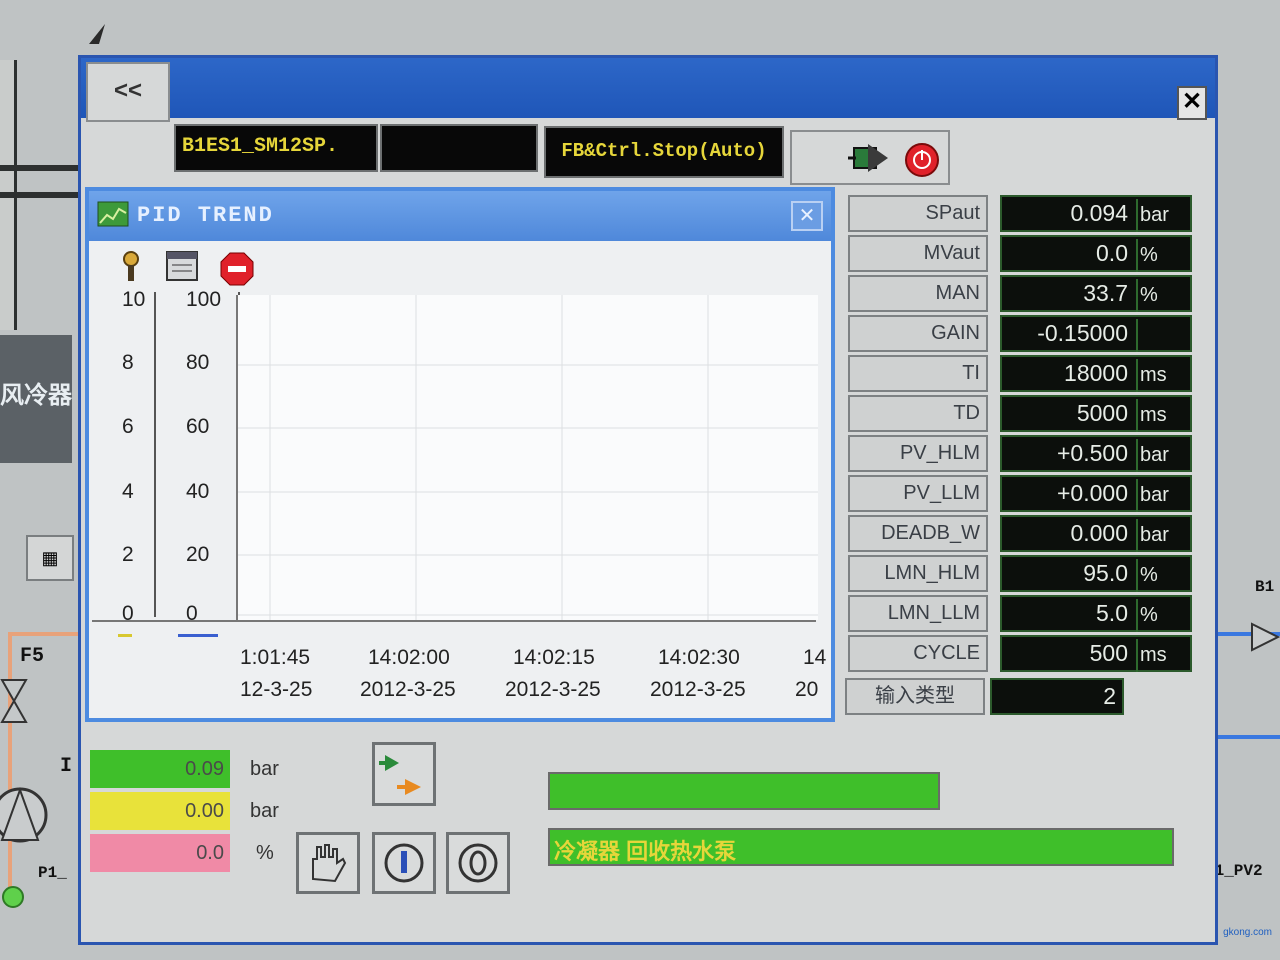  Describe the element at coordinates (1247, 932) in the screenshot. I see `watermark-text: gkong.com` at that location.